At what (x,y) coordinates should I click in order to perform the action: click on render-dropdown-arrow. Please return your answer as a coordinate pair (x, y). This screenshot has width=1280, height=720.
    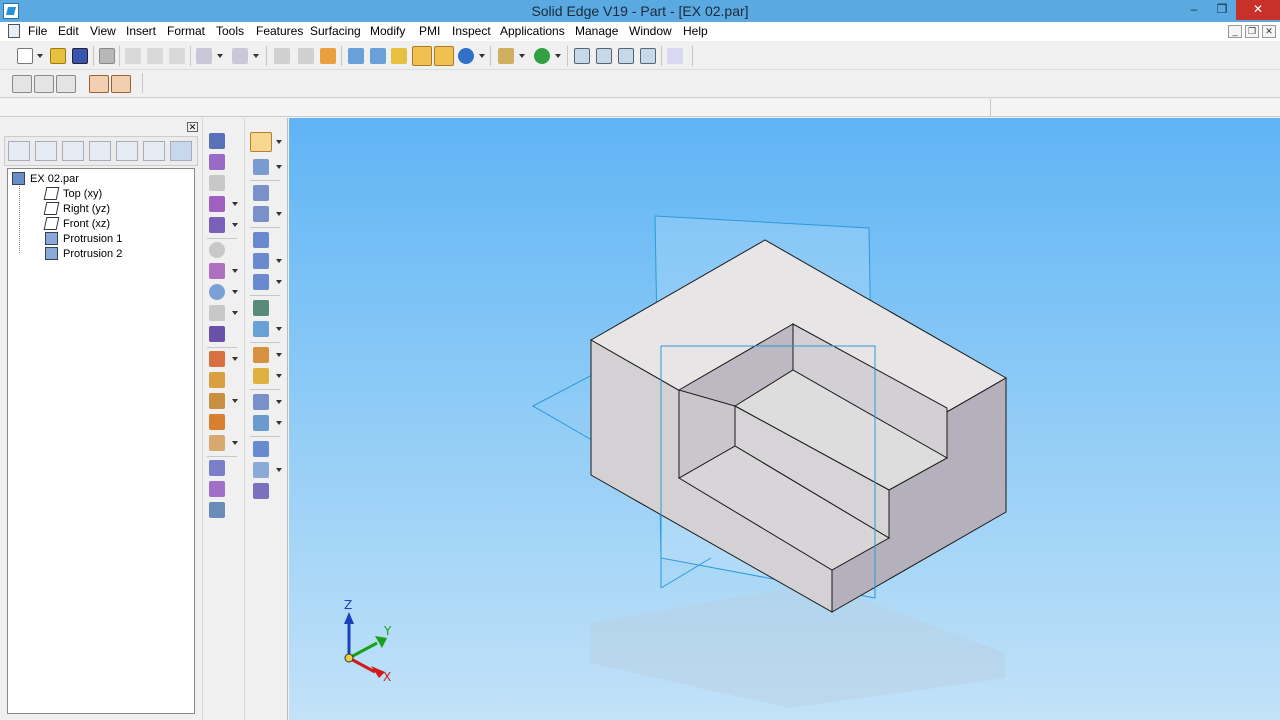
    Looking at the image, I should click on (482, 56).